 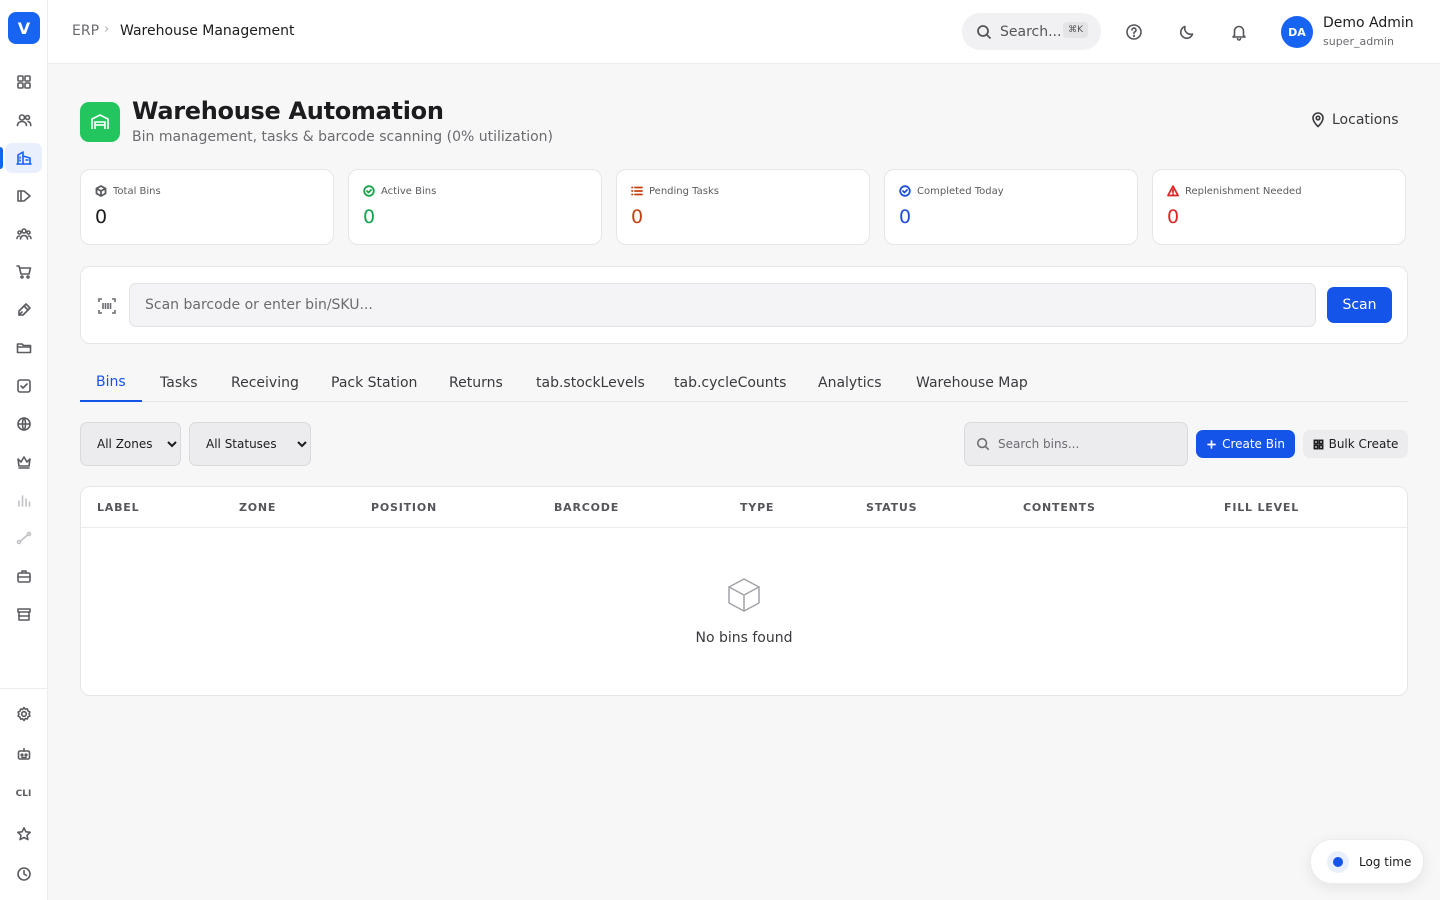 I want to click on warehouse-icon, so click(x=23, y=158).